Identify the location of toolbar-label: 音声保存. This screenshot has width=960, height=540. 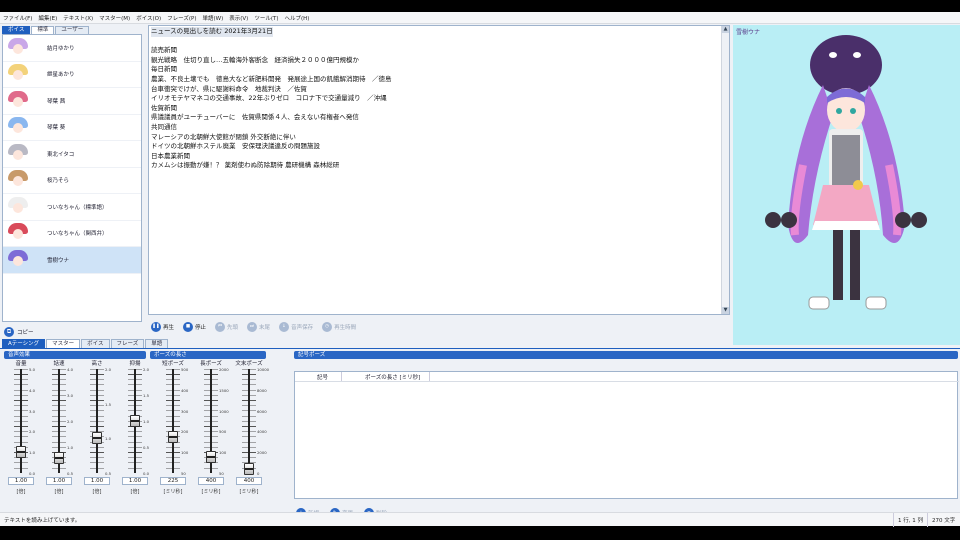
(302, 328).